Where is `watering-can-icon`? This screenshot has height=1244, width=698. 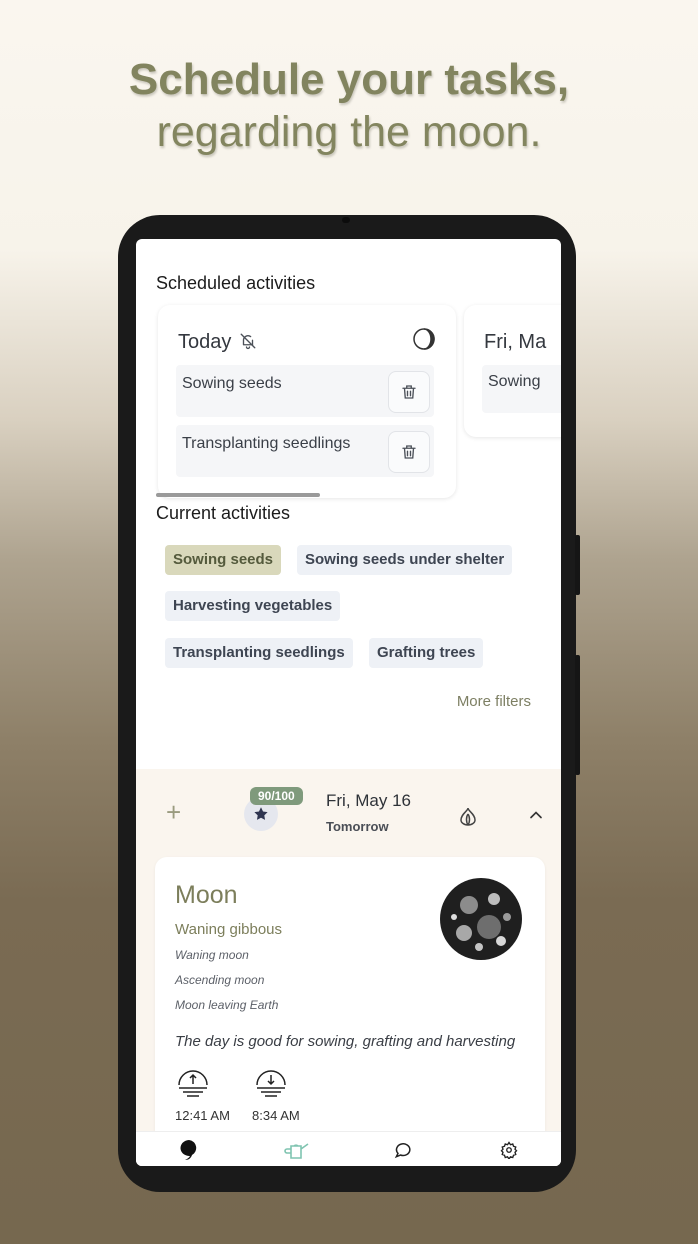
watering-can-icon is located at coordinates (296, 1151).